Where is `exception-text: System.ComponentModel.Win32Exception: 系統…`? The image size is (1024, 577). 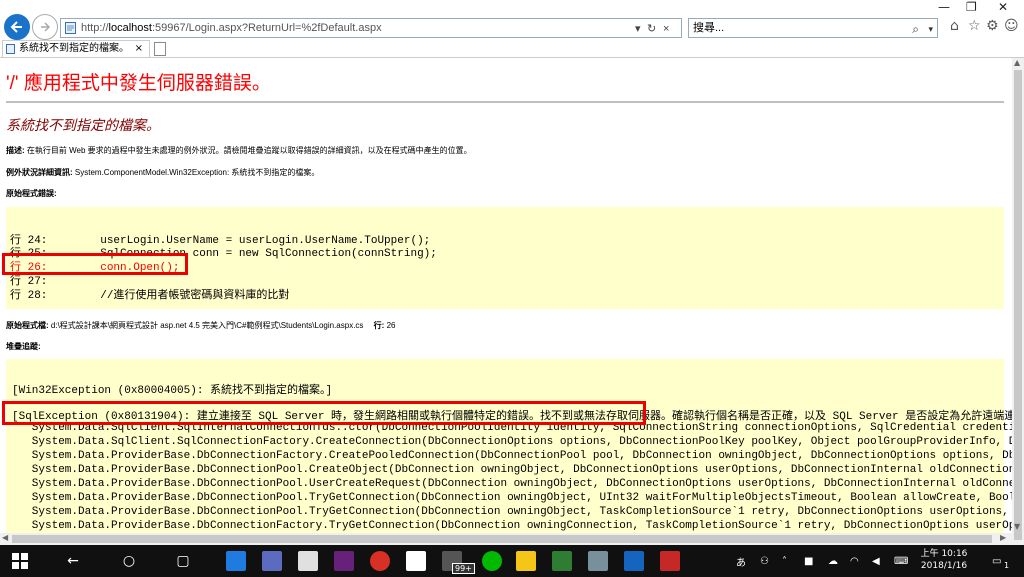
exception-text: System.ComponentModel.Win32Exception: 系統… is located at coordinates (196, 172).